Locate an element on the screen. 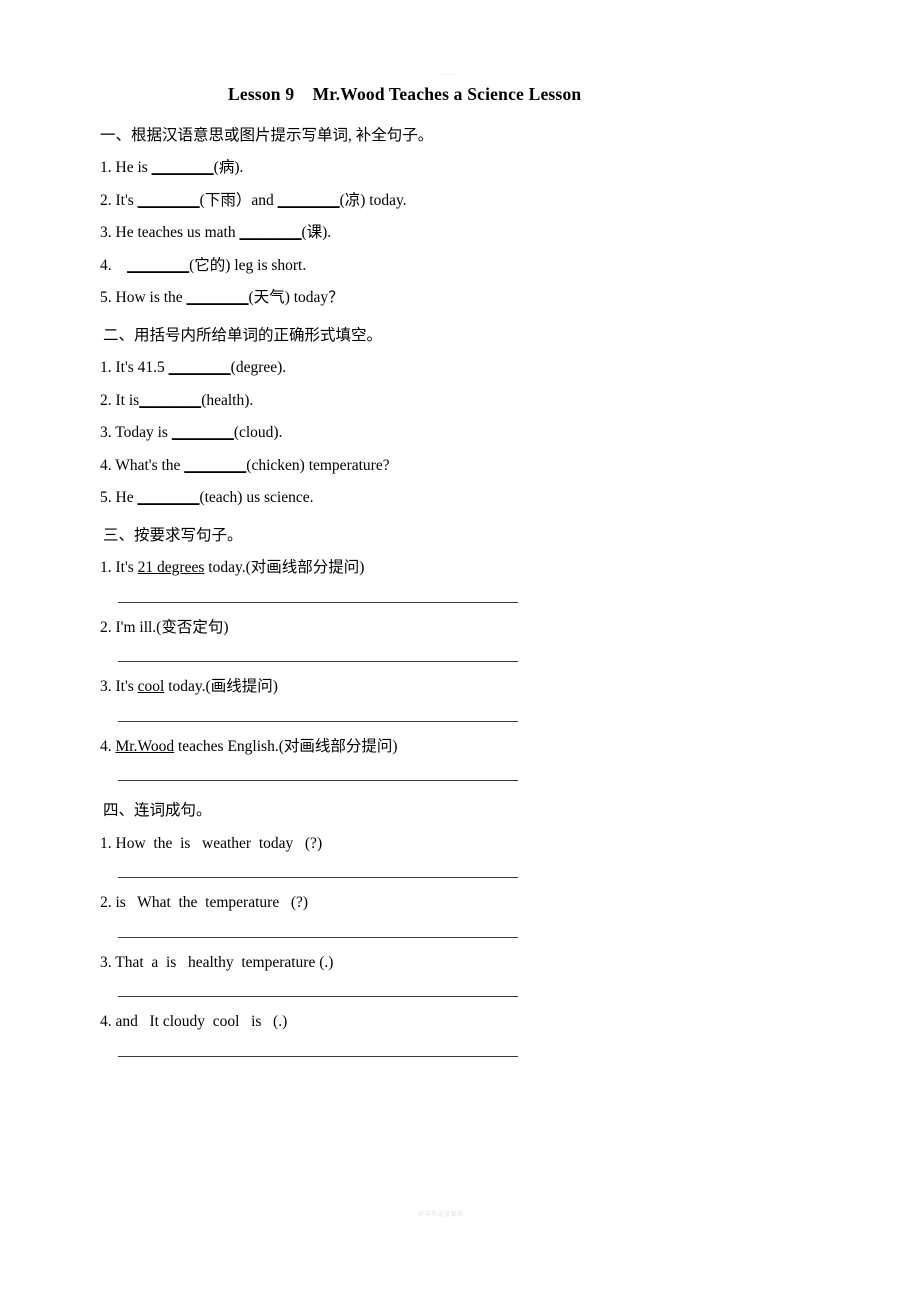  item-text-before: It's 41.5 is located at coordinates (140, 368).